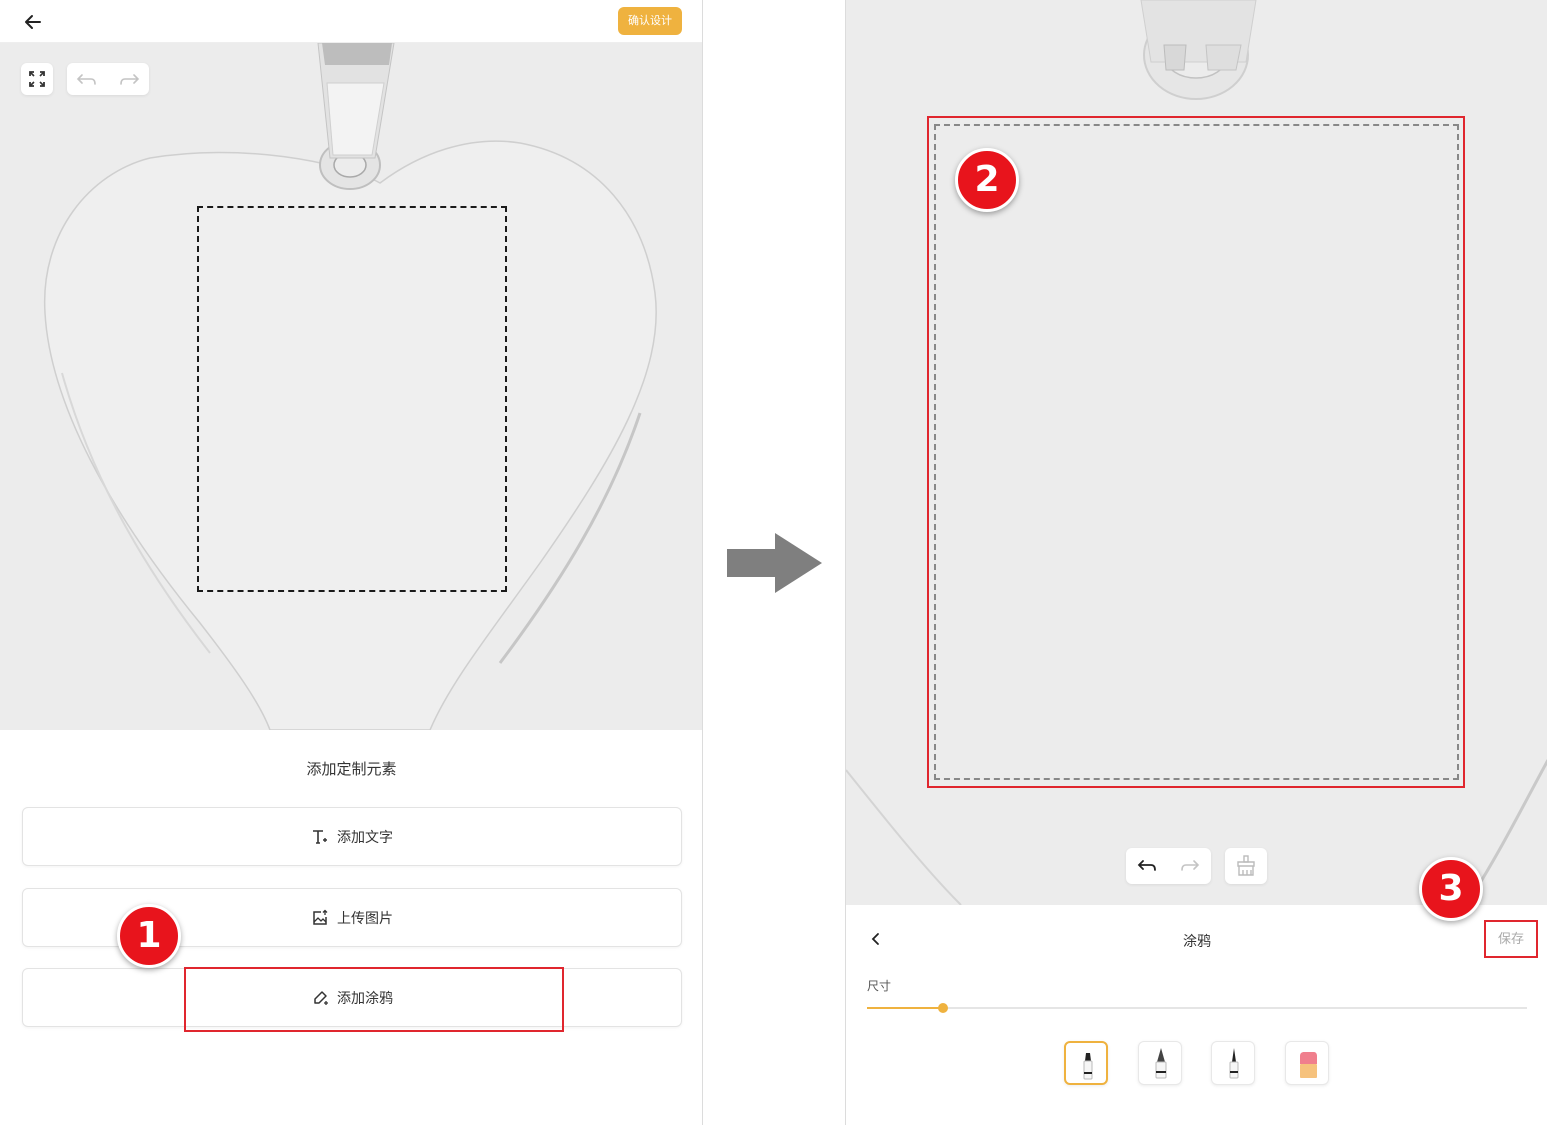 The image size is (1547, 1125). What do you see at coordinates (33, 22) in the screenshot?
I see `back-arrow-icon` at bounding box center [33, 22].